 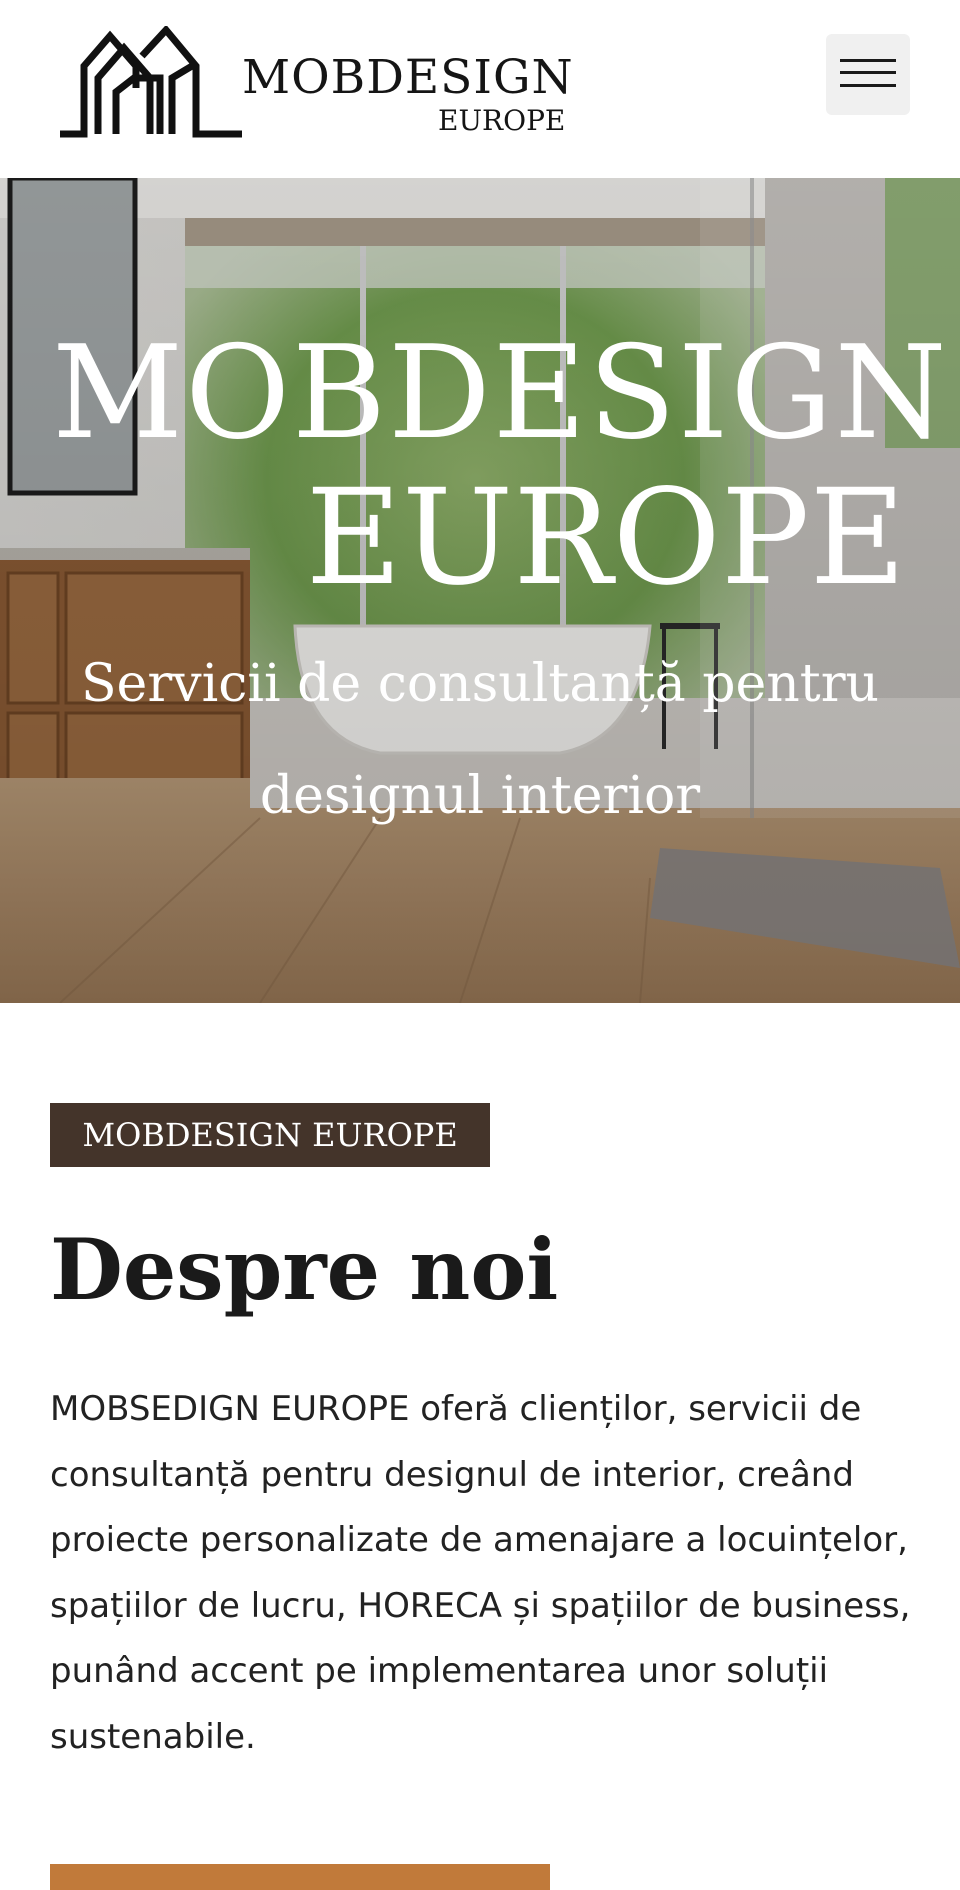 I want to click on site-logo: MOBDESIGN EUROPE, so click(x=316, y=82).